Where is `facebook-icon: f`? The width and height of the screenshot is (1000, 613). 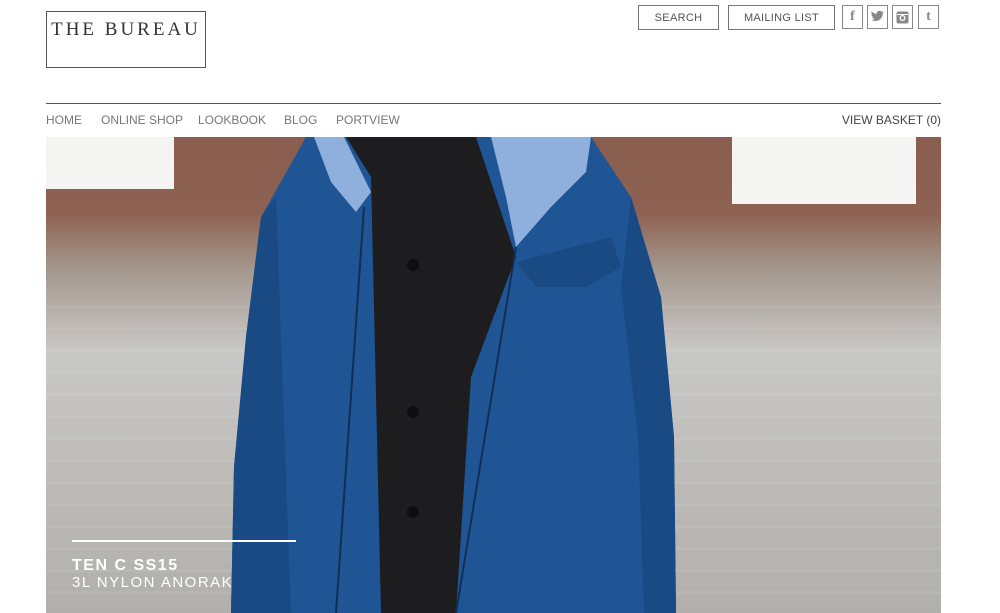 facebook-icon: f is located at coordinates (852, 17).